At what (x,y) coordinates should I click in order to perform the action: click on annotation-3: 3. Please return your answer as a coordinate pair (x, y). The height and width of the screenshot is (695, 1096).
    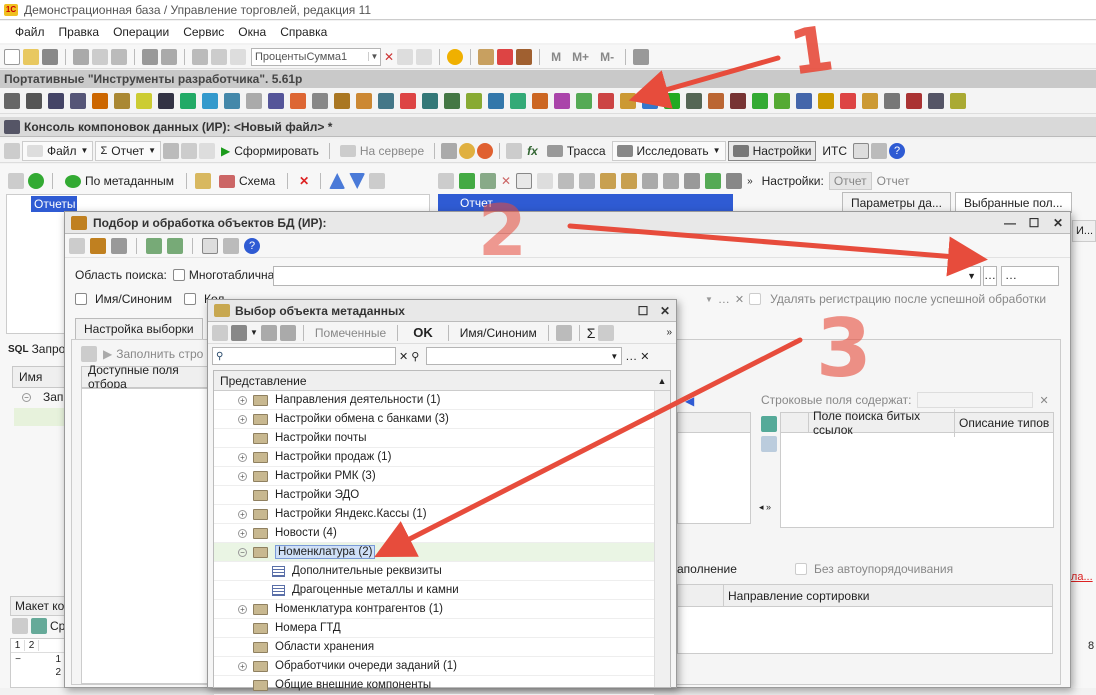
    Looking at the image, I should click on (844, 348).